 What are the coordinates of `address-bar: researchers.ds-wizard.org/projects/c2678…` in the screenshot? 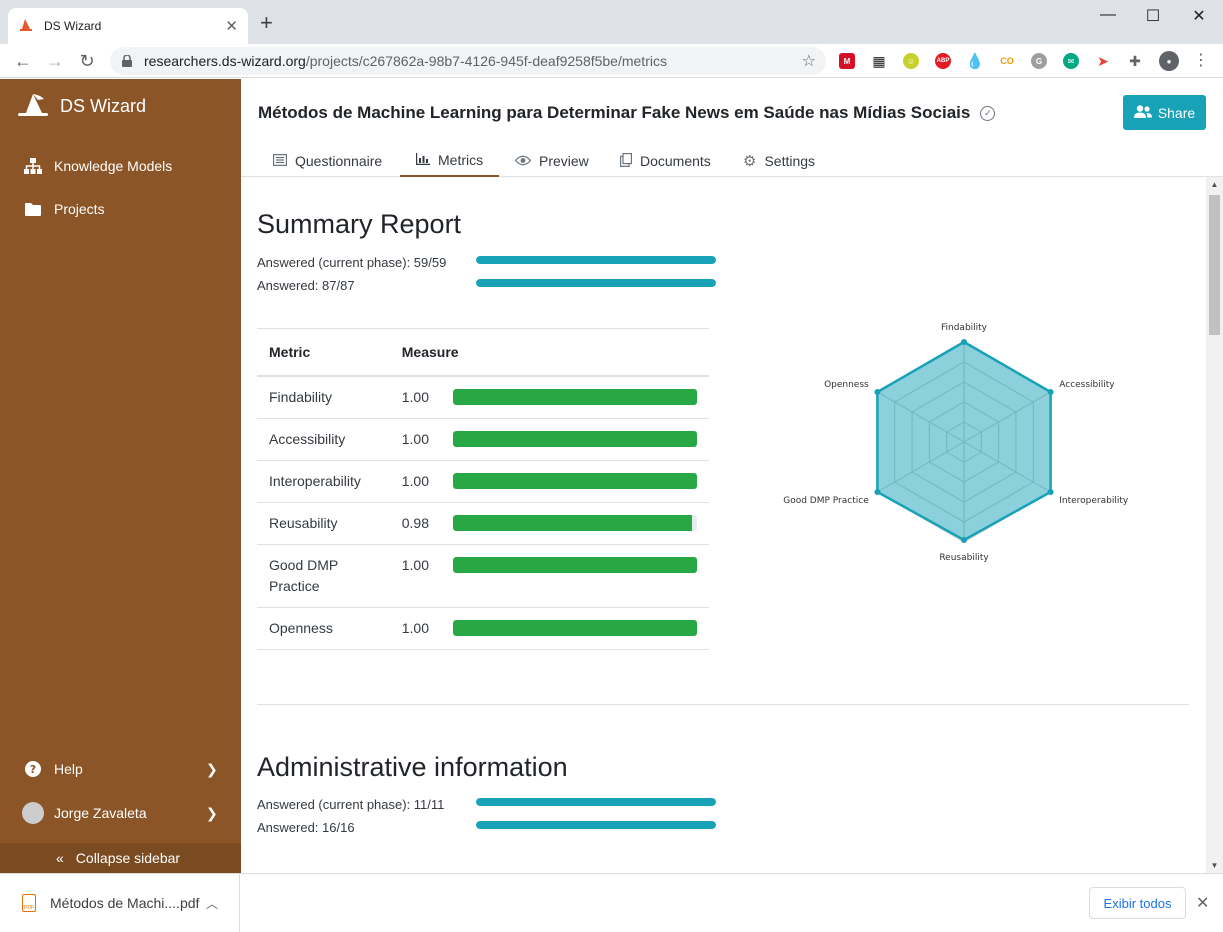 It's located at (468, 61).